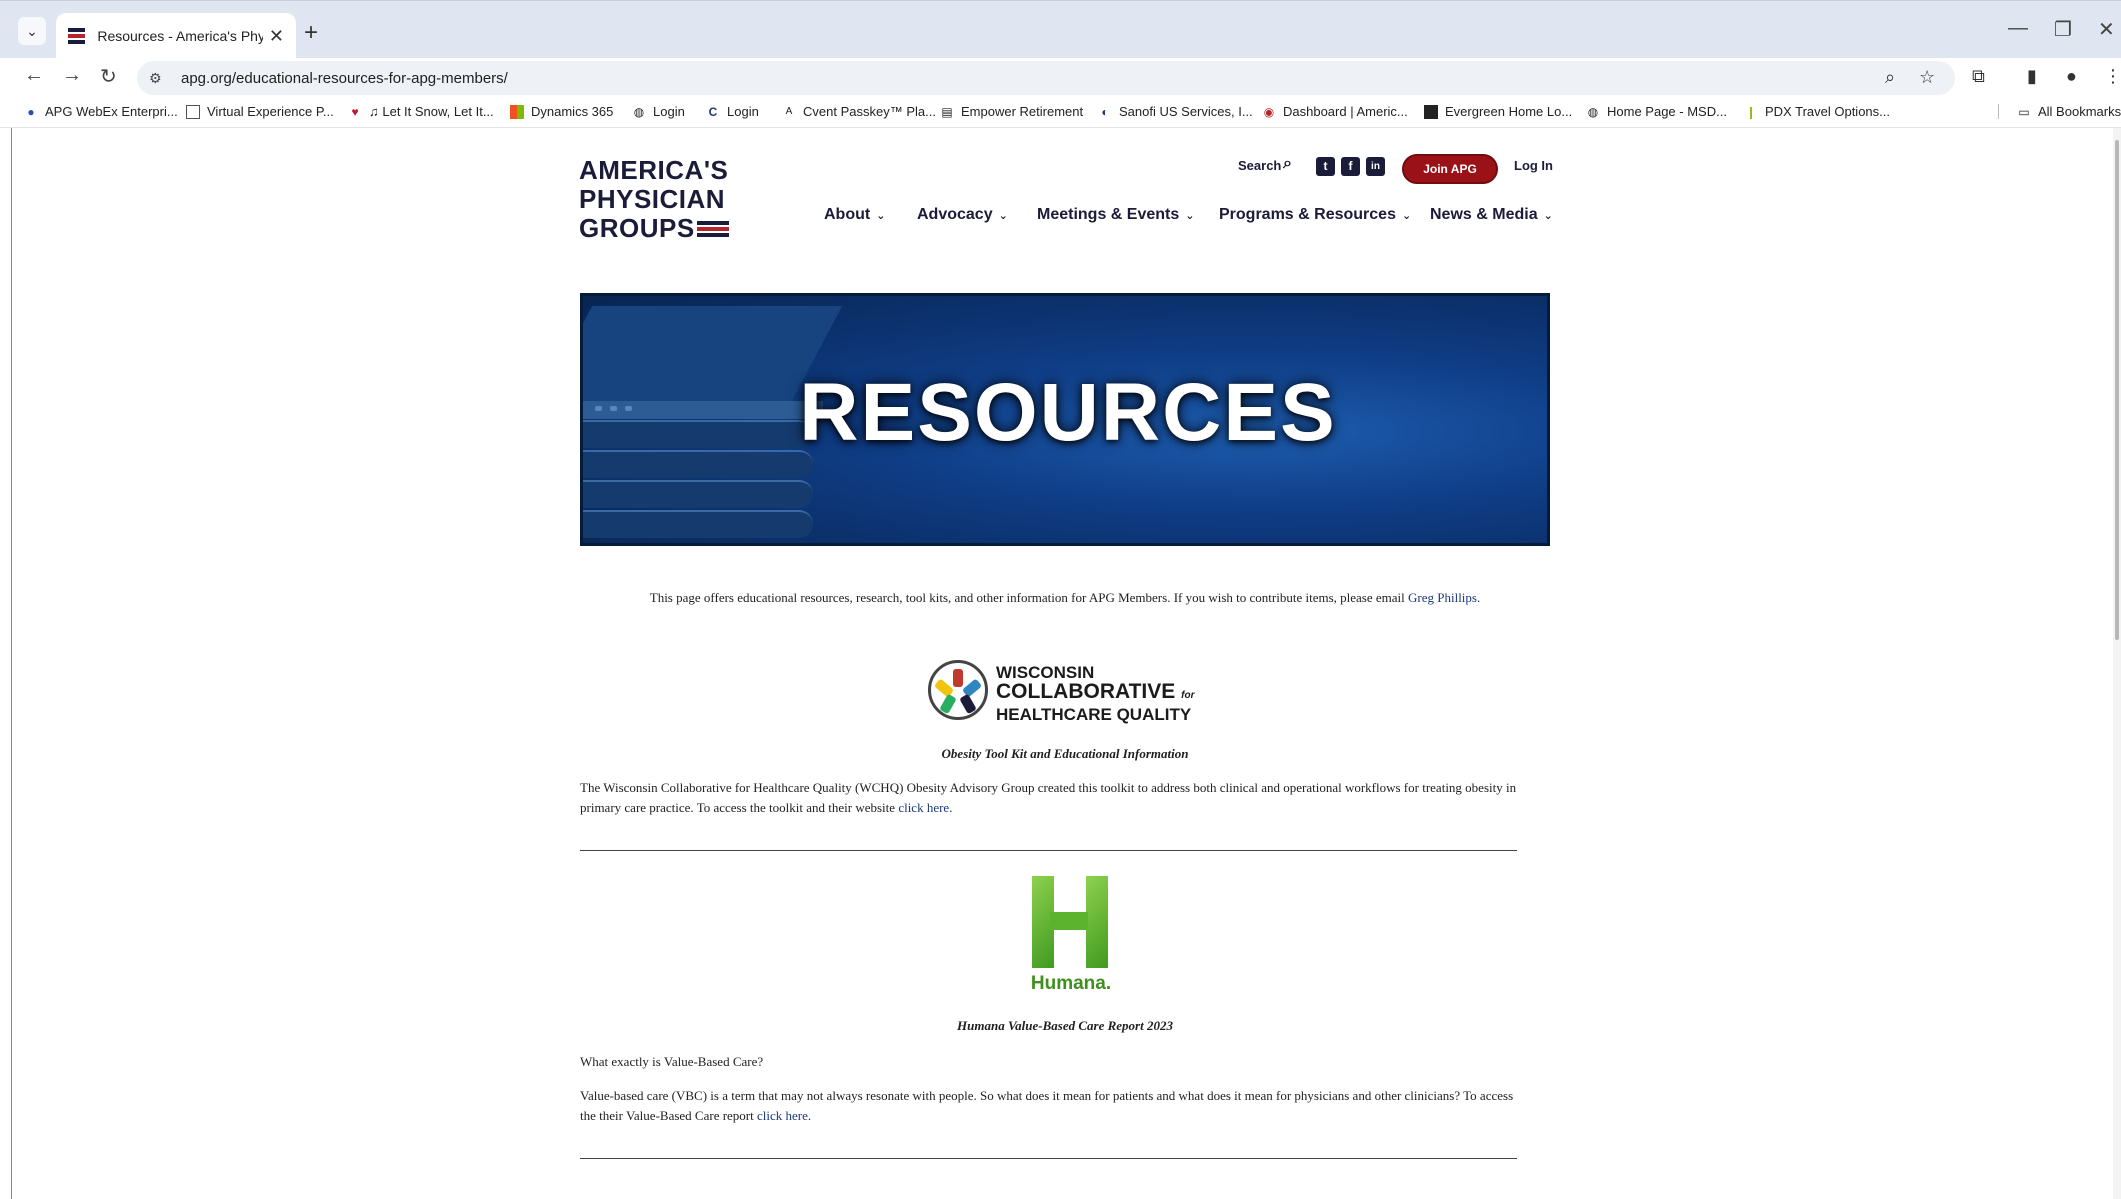 The height and width of the screenshot is (1199, 2121). I want to click on browser-menu-icon: ⋮, so click(2112, 76).